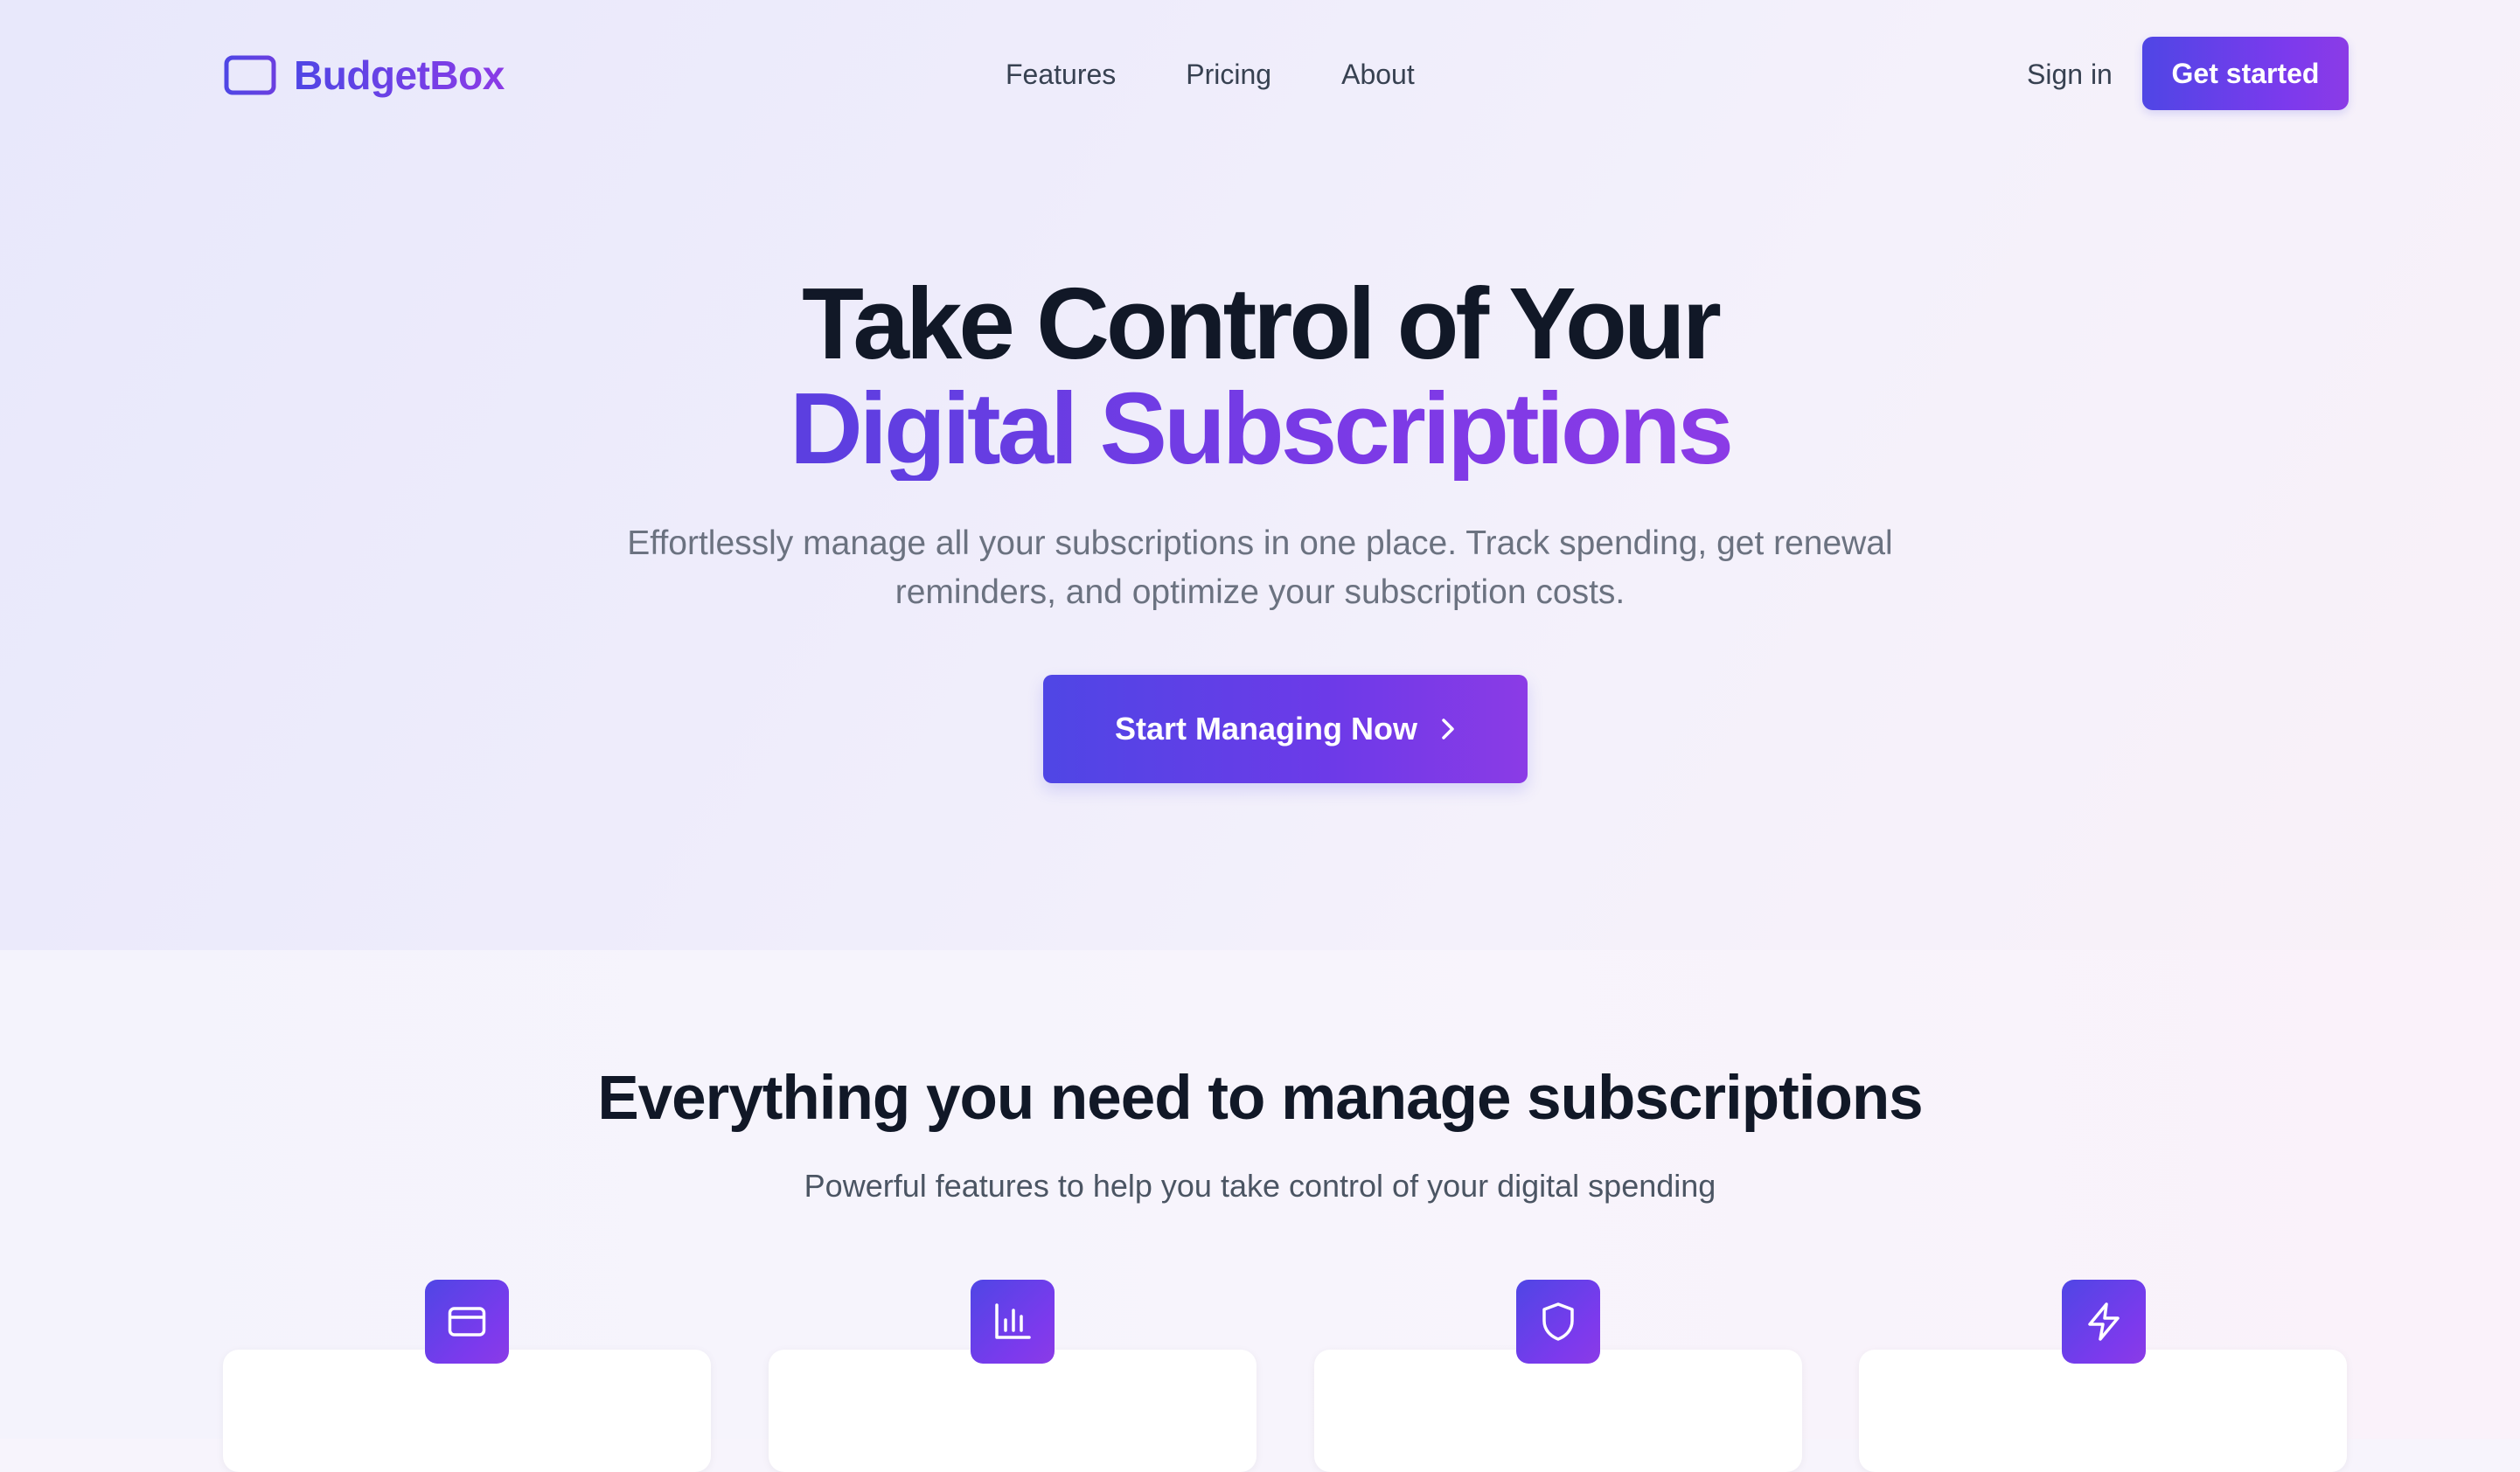 Image resolution: width=2520 pixels, height=1472 pixels. What do you see at coordinates (1013, 1322) in the screenshot?
I see `bar-chart-icon` at bounding box center [1013, 1322].